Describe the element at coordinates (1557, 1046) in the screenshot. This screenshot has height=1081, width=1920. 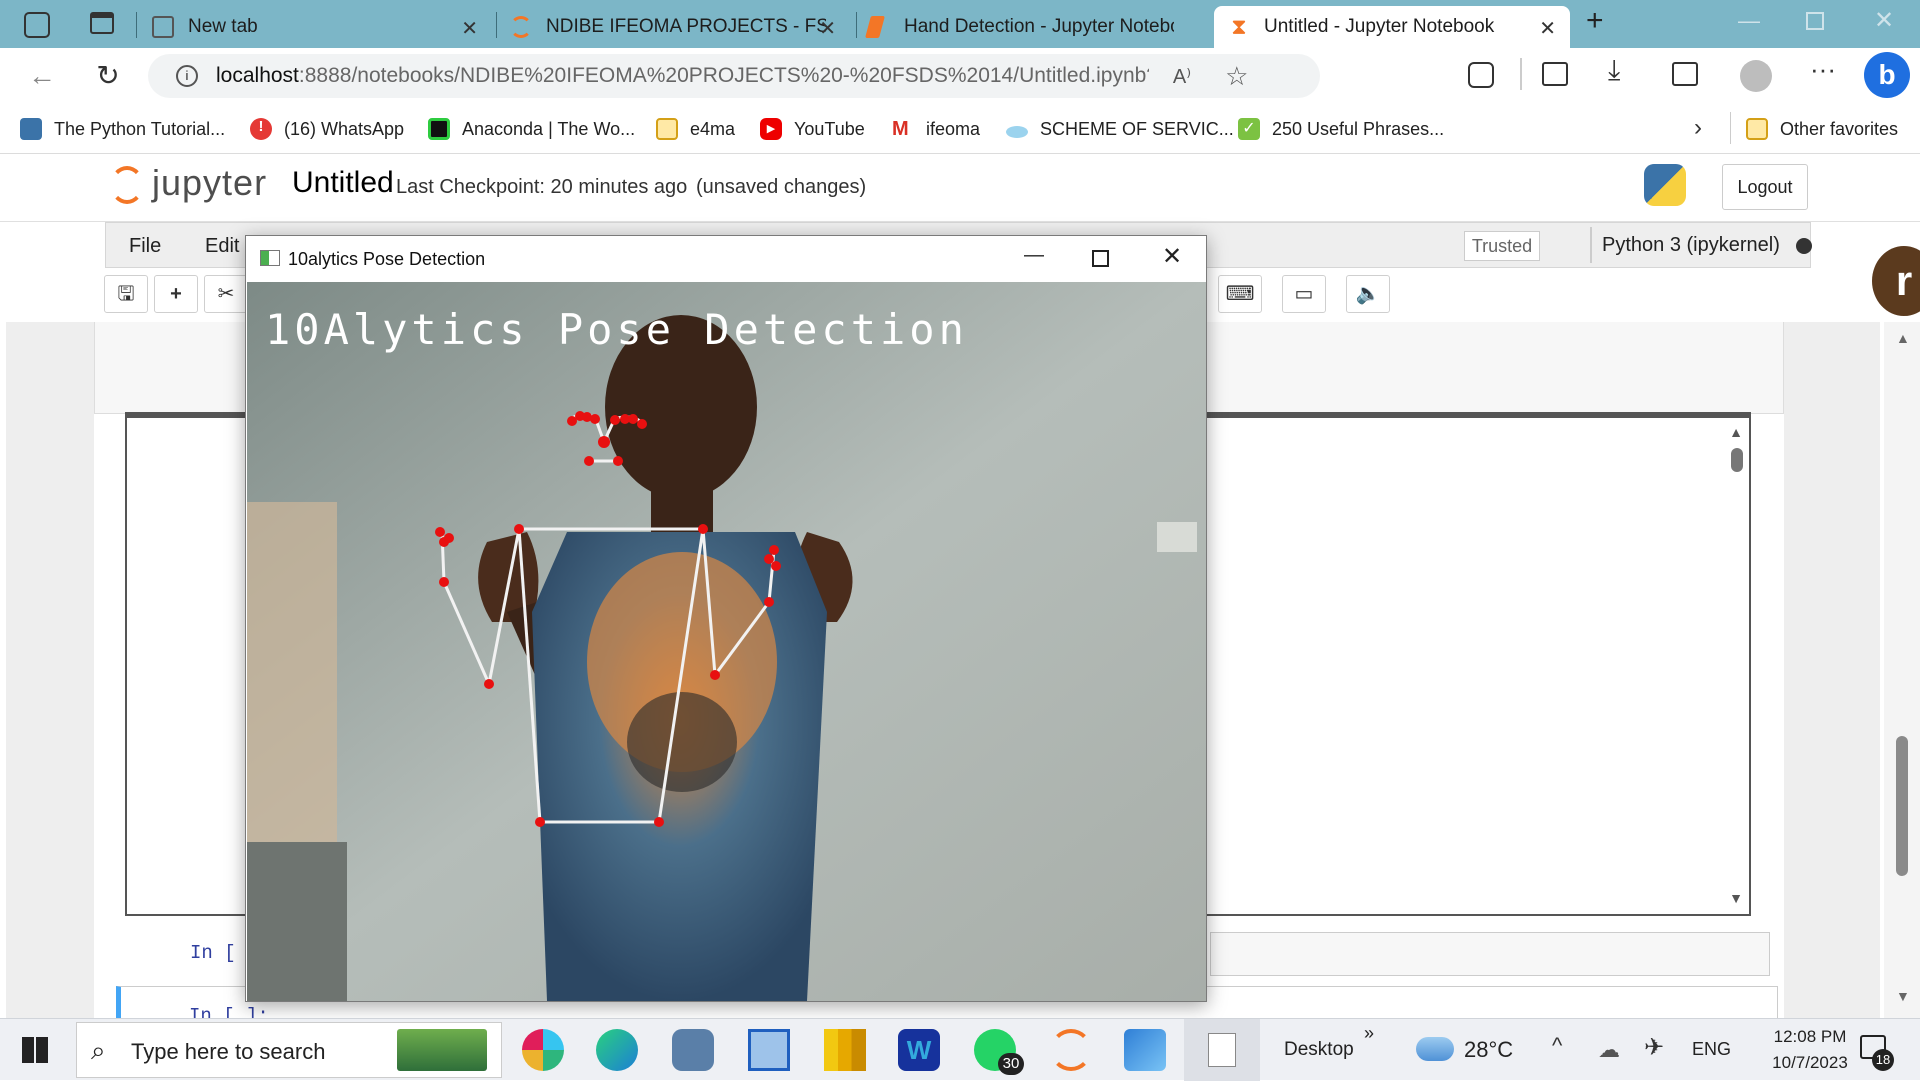
I see `show-hidden-icons-icon: ^` at that location.